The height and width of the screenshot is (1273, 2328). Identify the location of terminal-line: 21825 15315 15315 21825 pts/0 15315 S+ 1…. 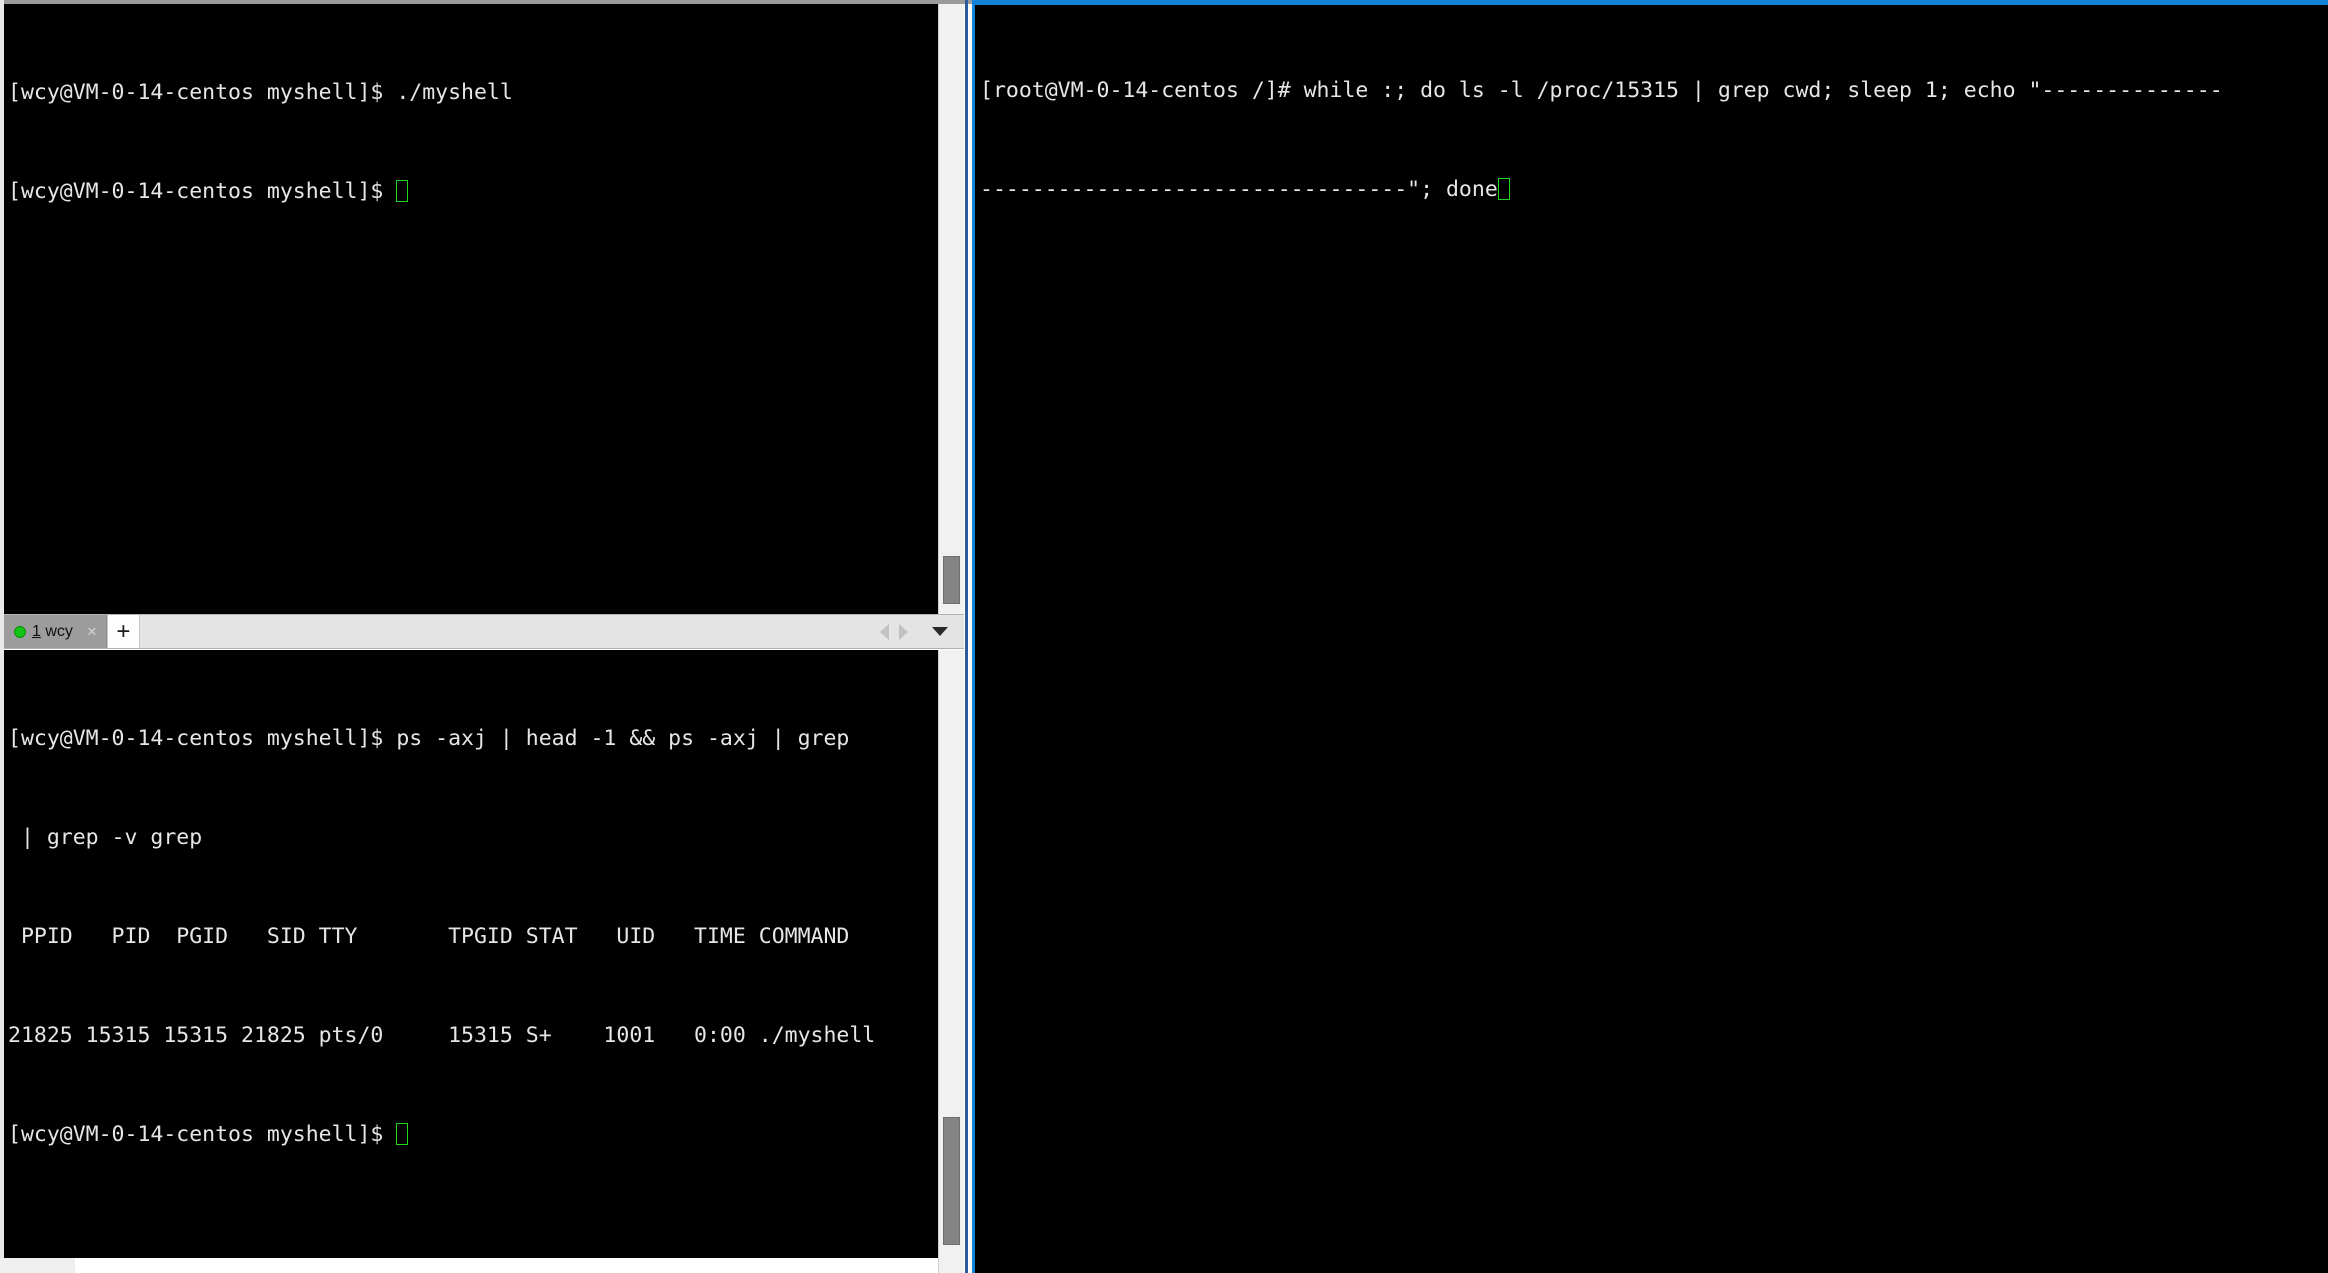
(442, 1035).